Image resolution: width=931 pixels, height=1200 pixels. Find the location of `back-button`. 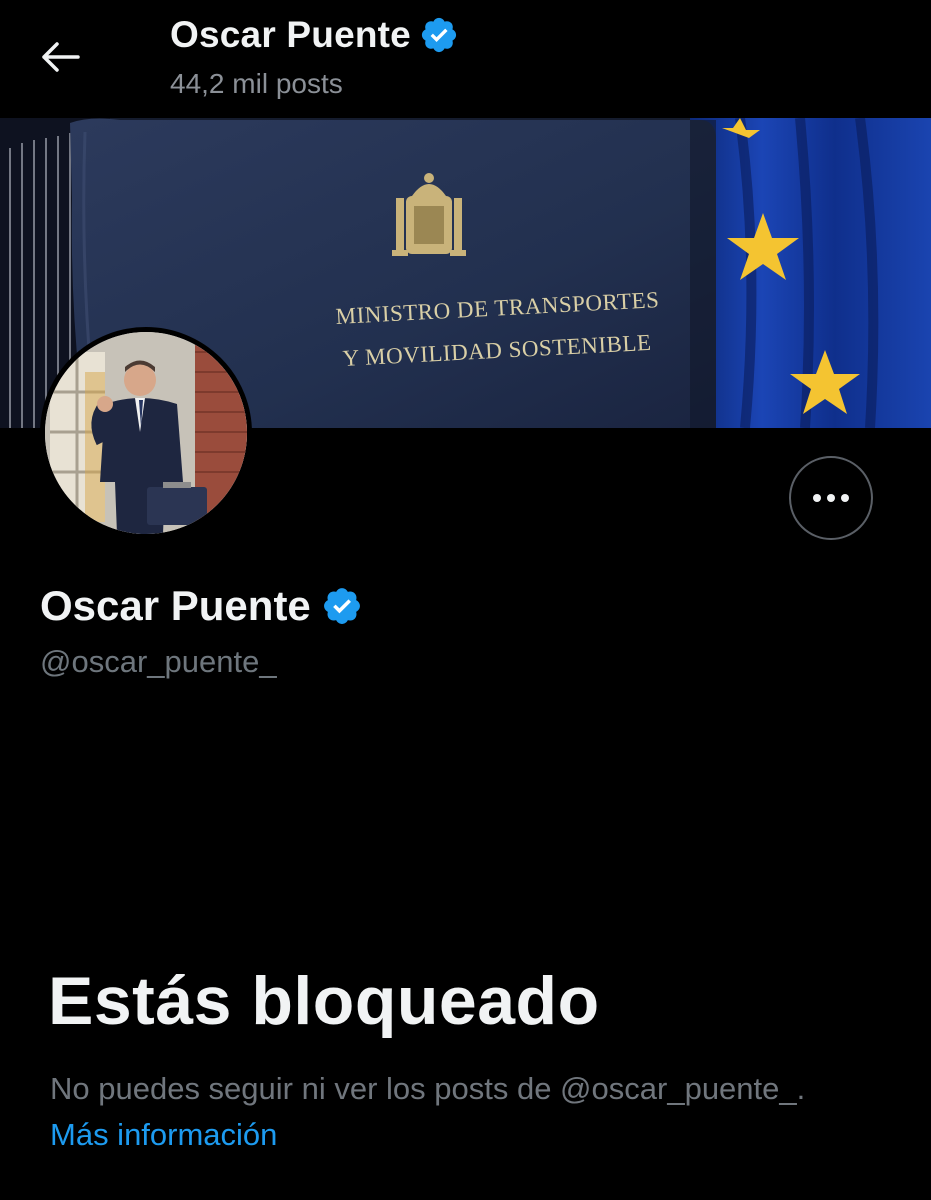

back-button is located at coordinates (61, 57).